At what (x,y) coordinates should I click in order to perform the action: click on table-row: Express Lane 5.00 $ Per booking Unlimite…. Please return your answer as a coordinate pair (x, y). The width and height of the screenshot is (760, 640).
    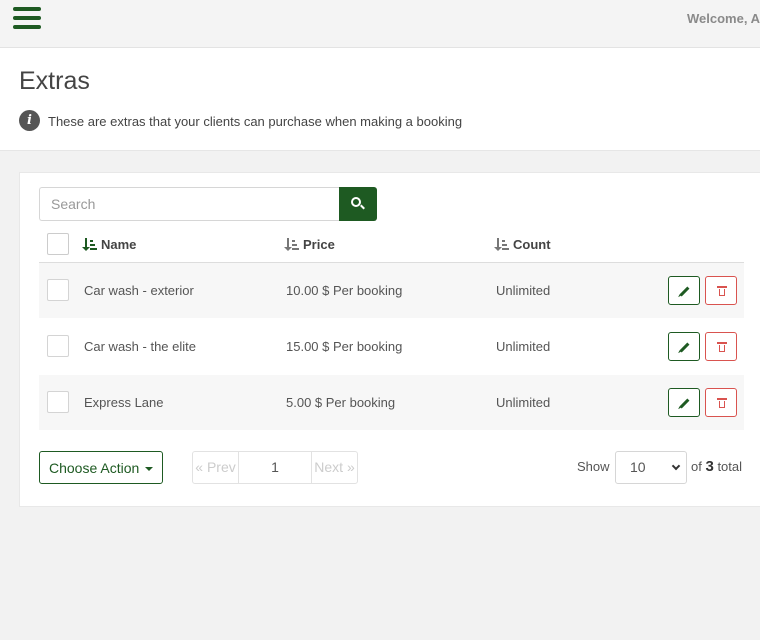
    Looking at the image, I should click on (391, 403).